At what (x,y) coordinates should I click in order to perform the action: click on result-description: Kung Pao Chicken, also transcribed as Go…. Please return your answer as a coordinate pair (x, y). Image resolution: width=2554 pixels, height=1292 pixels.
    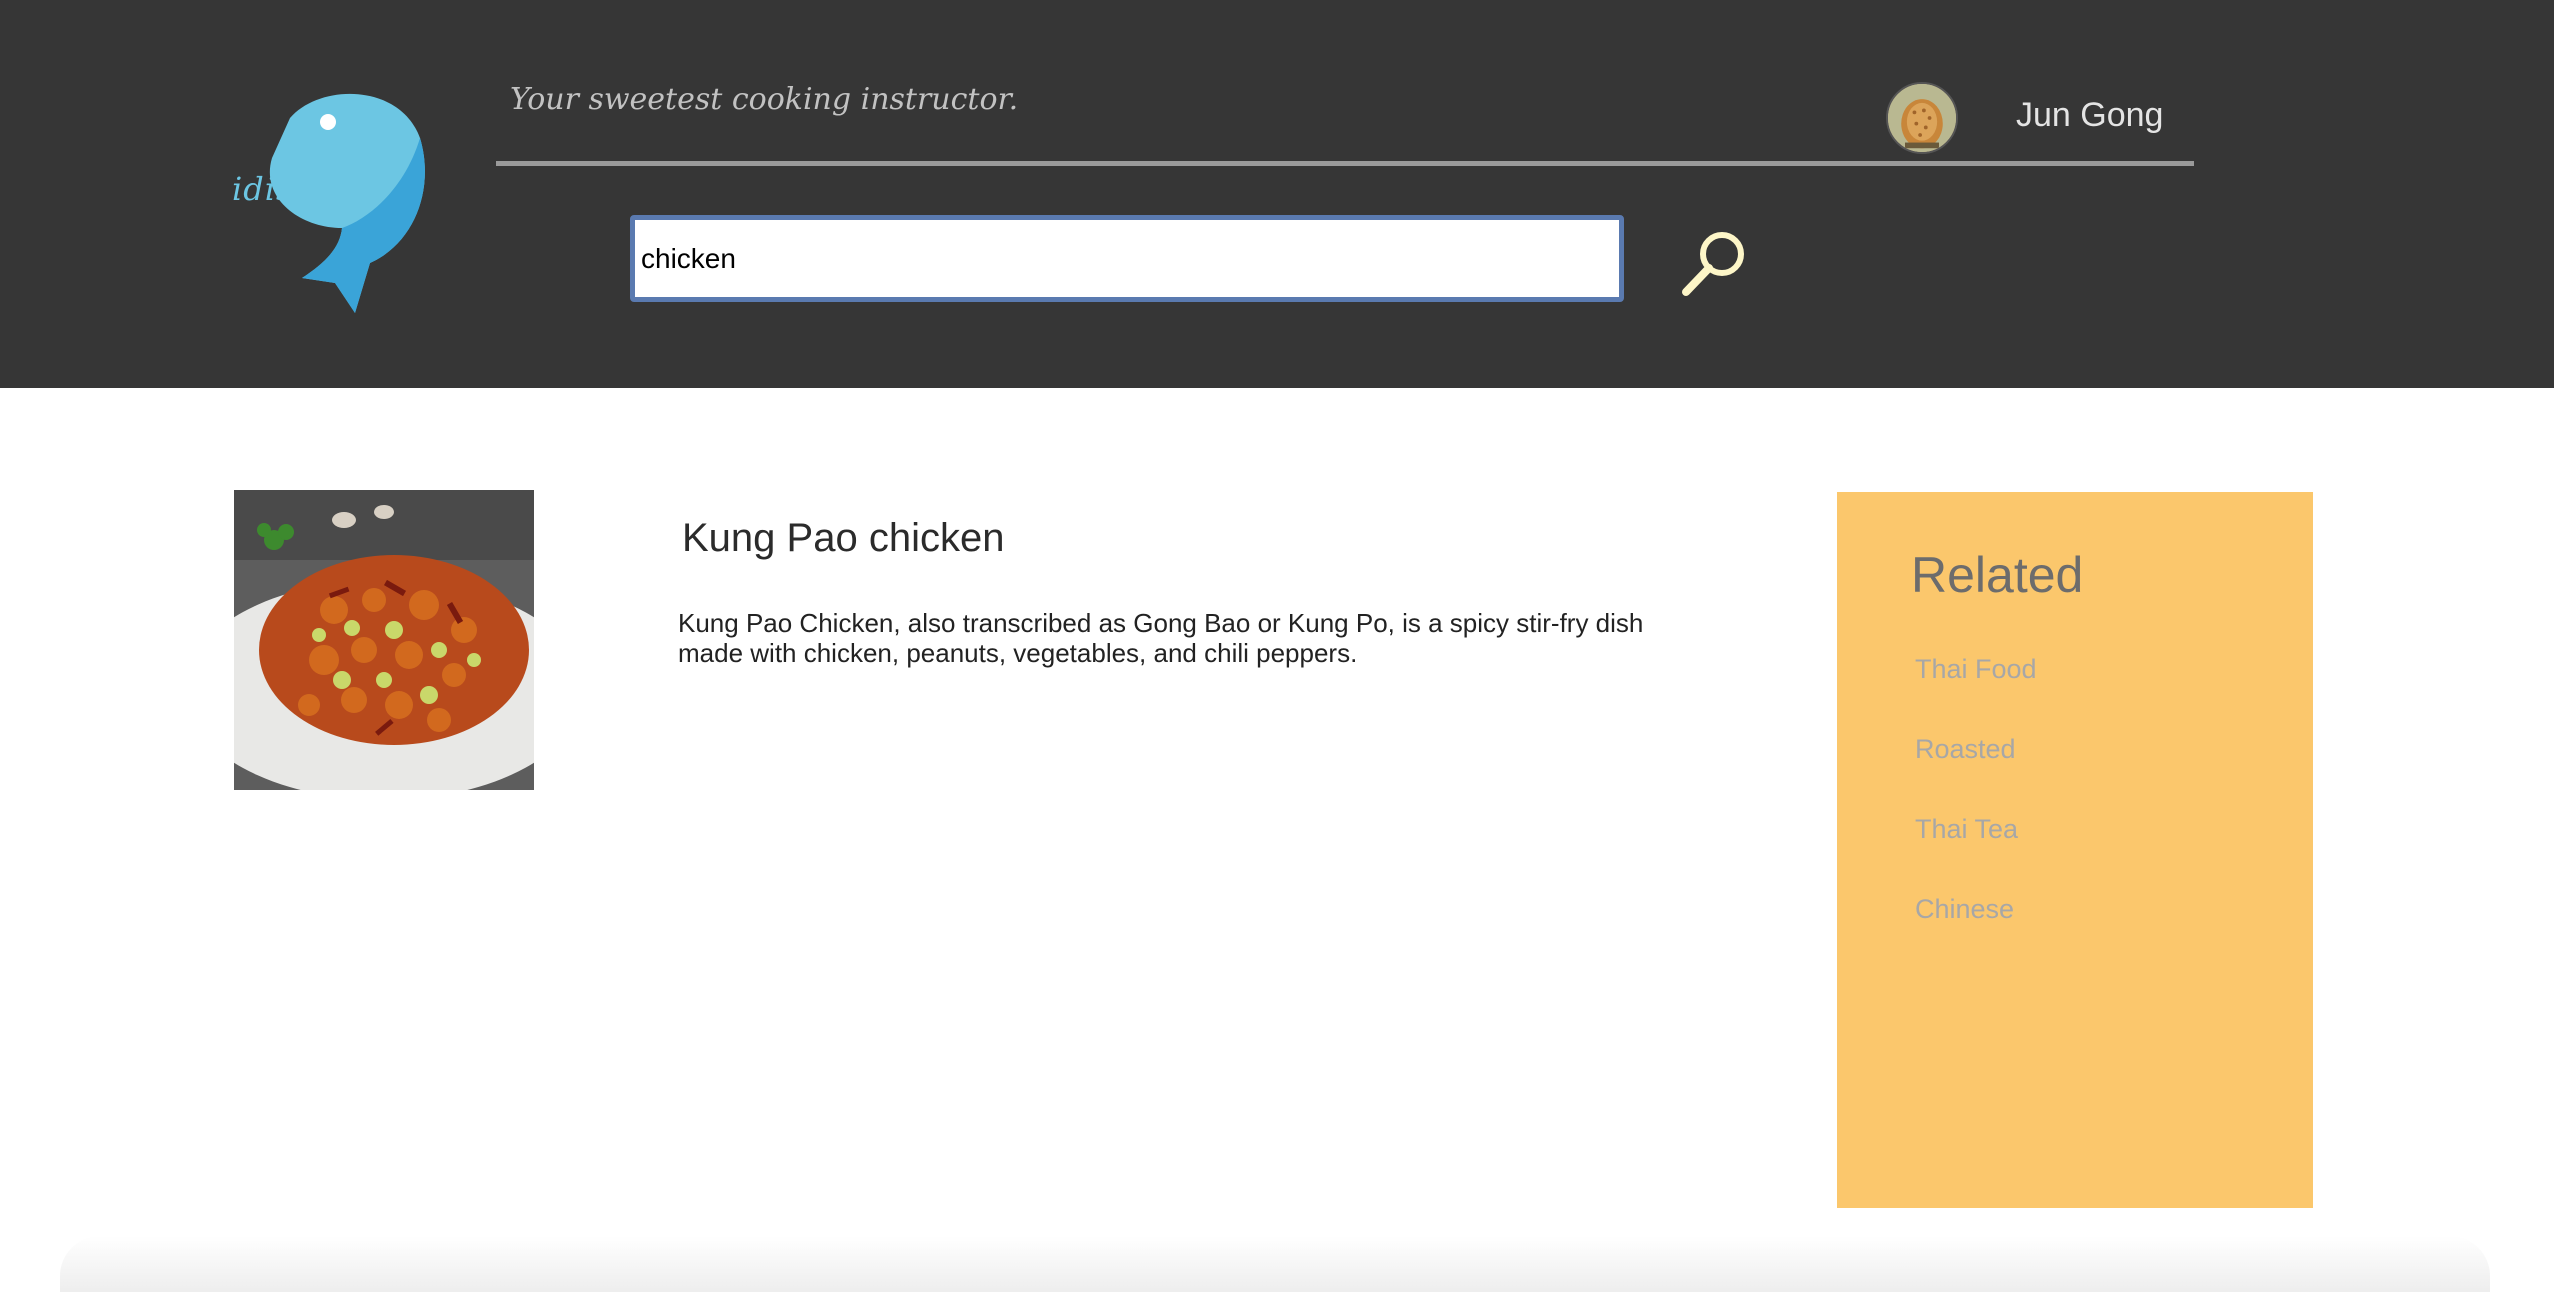
    Looking at the image, I should click on (1161, 638).